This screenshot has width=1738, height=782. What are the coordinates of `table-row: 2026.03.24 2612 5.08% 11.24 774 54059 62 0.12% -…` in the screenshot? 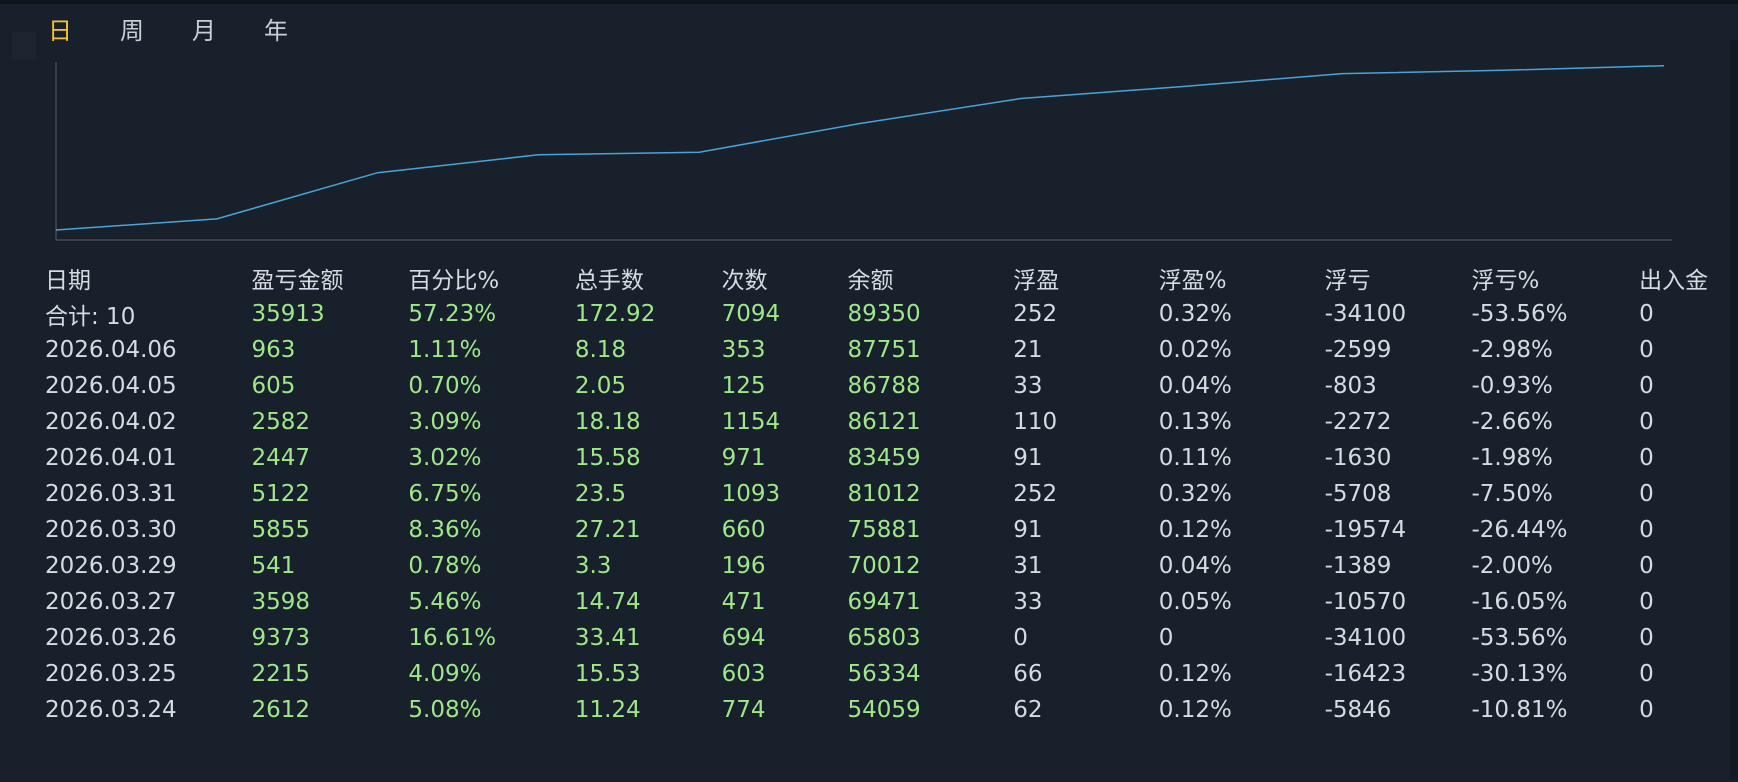 It's located at (887, 710).